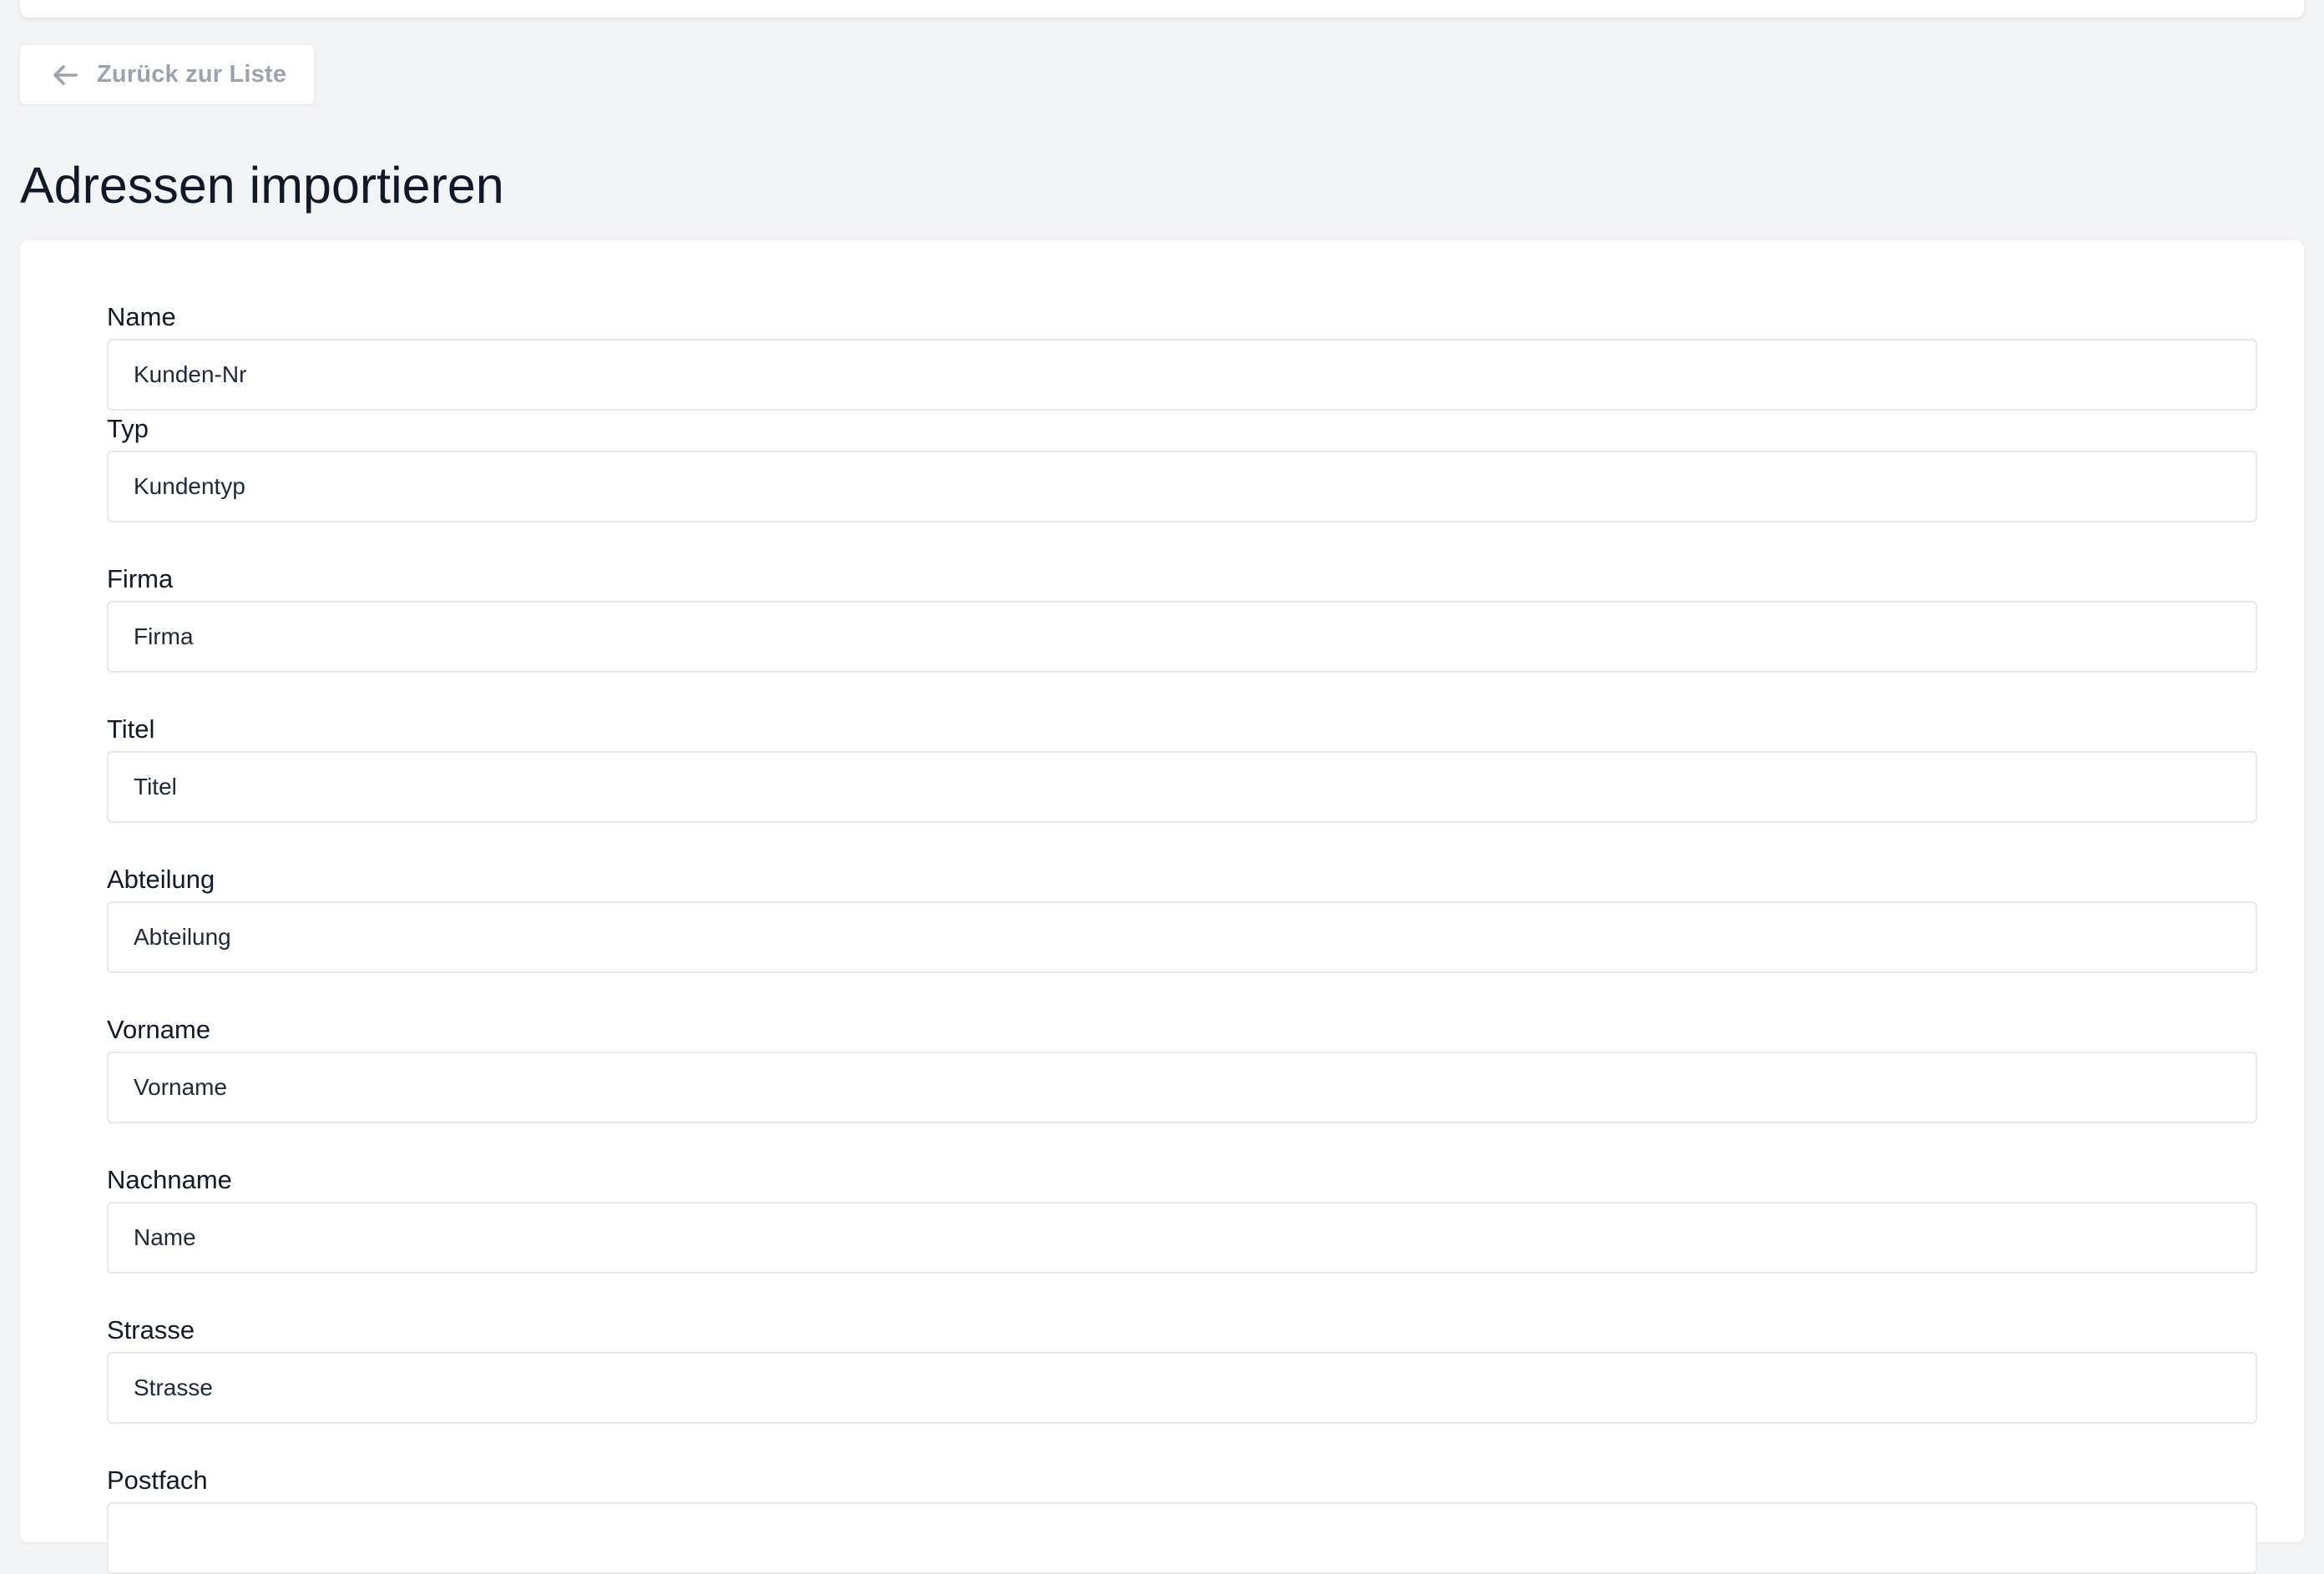 The width and height of the screenshot is (2324, 1574). What do you see at coordinates (192, 74) in the screenshot?
I see `back-button-label: Zurück zur Liste` at bounding box center [192, 74].